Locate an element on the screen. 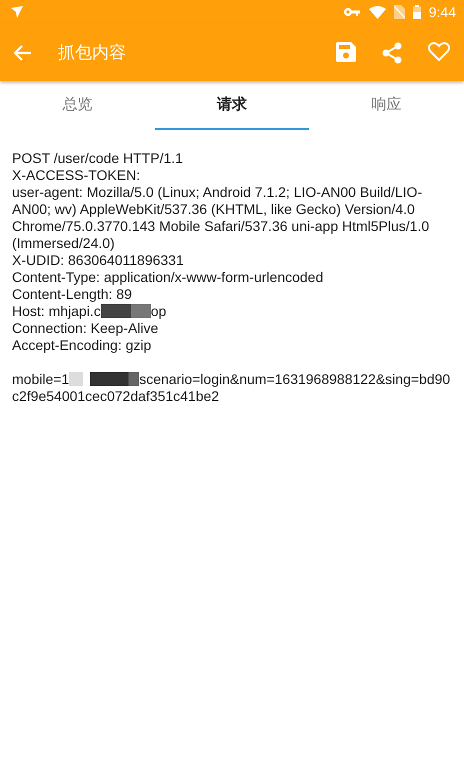 The image size is (464, 778). header-line: Accept-Encoding: gzip is located at coordinates (82, 345).